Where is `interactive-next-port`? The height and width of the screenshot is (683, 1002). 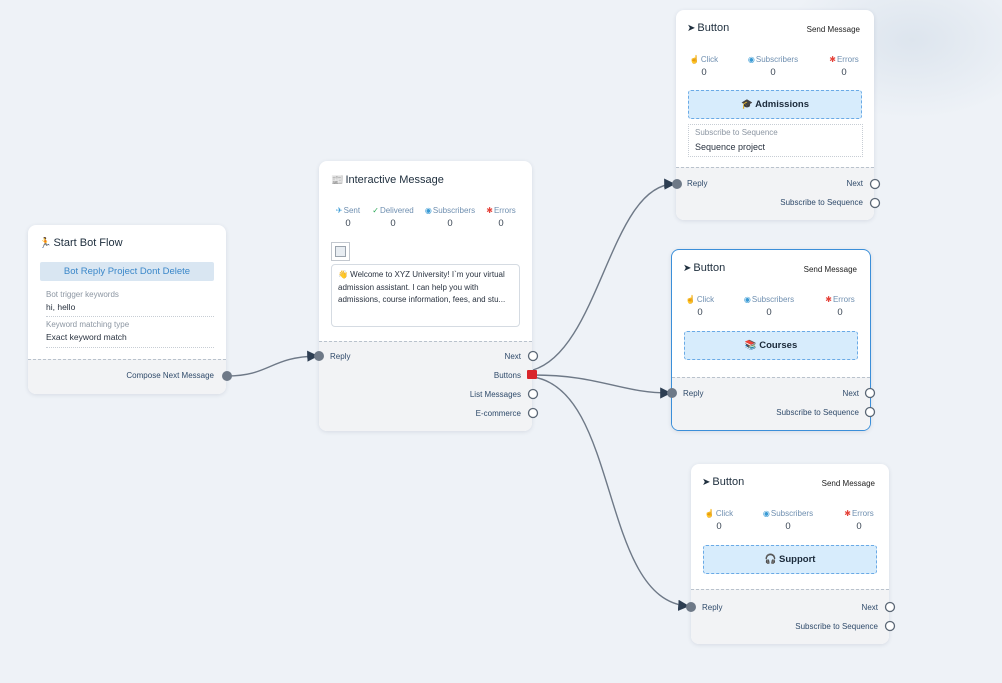
interactive-next-port is located at coordinates (533, 356).